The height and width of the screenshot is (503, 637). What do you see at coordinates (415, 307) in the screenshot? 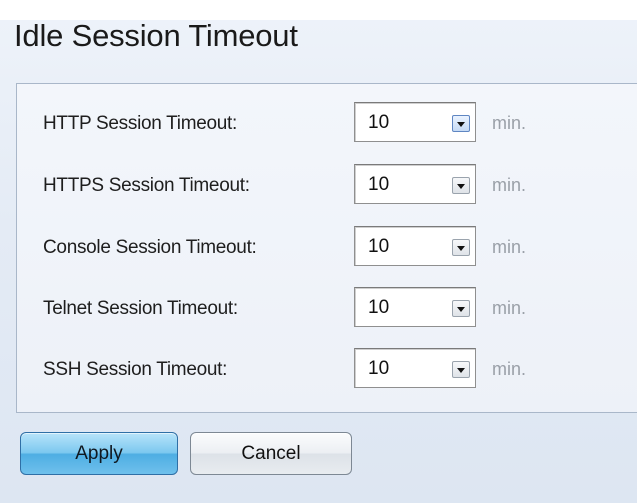
I see `telnet-timeout-select: 10` at bounding box center [415, 307].